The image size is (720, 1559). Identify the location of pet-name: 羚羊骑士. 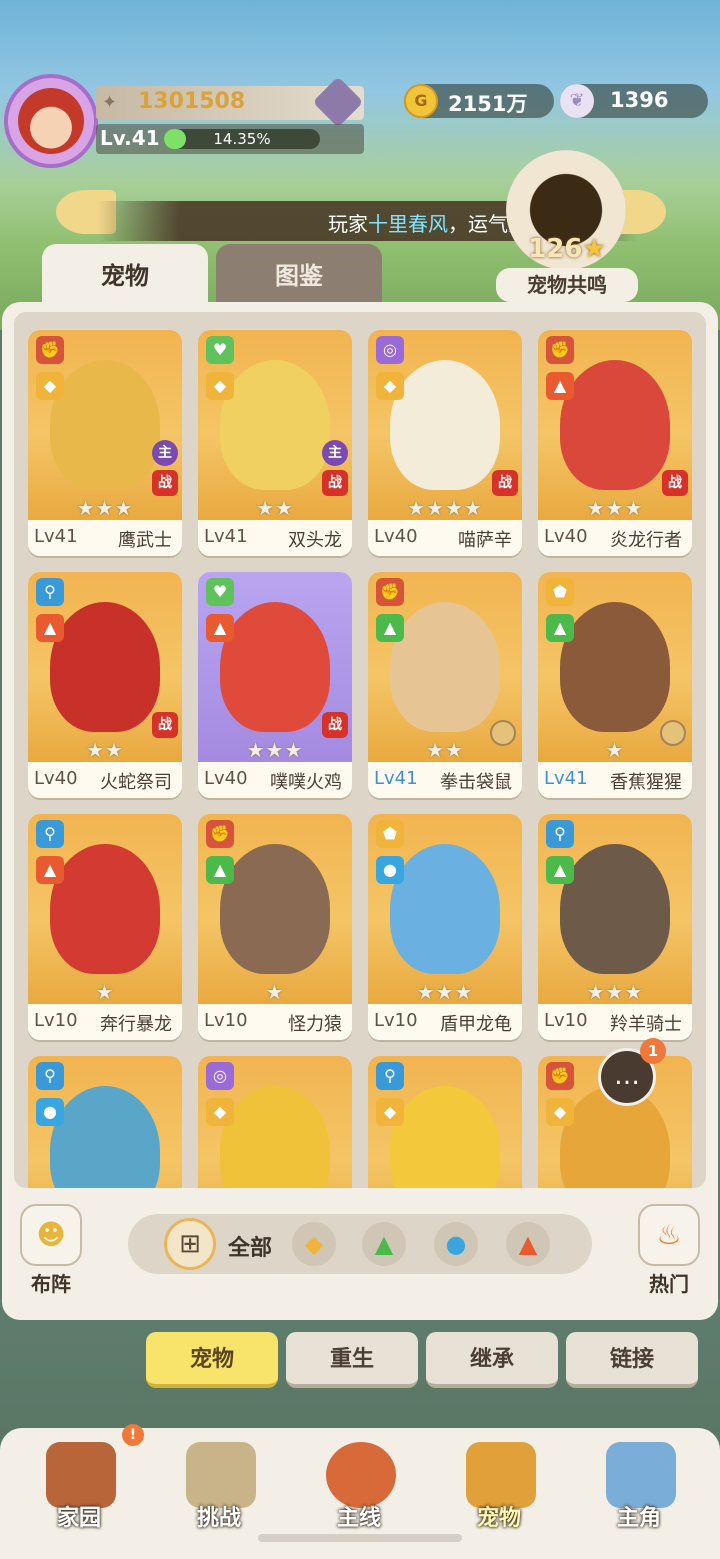
(646, 1024).